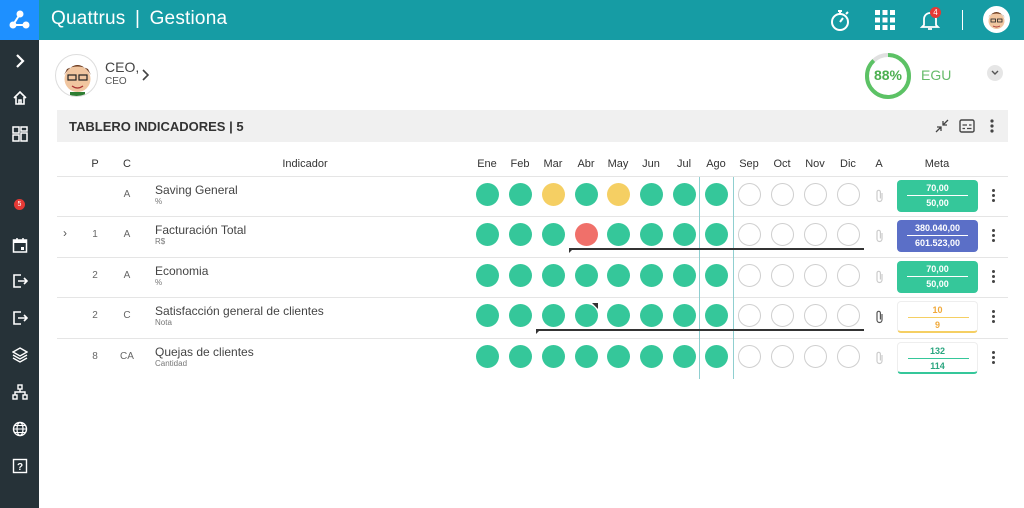 Image resolution: width=1024 pixels, height=508 pixels. What do you see at coordinates (19, 318) in the screenshot?
I see `exit-icon` at bounding box center [19, 318].